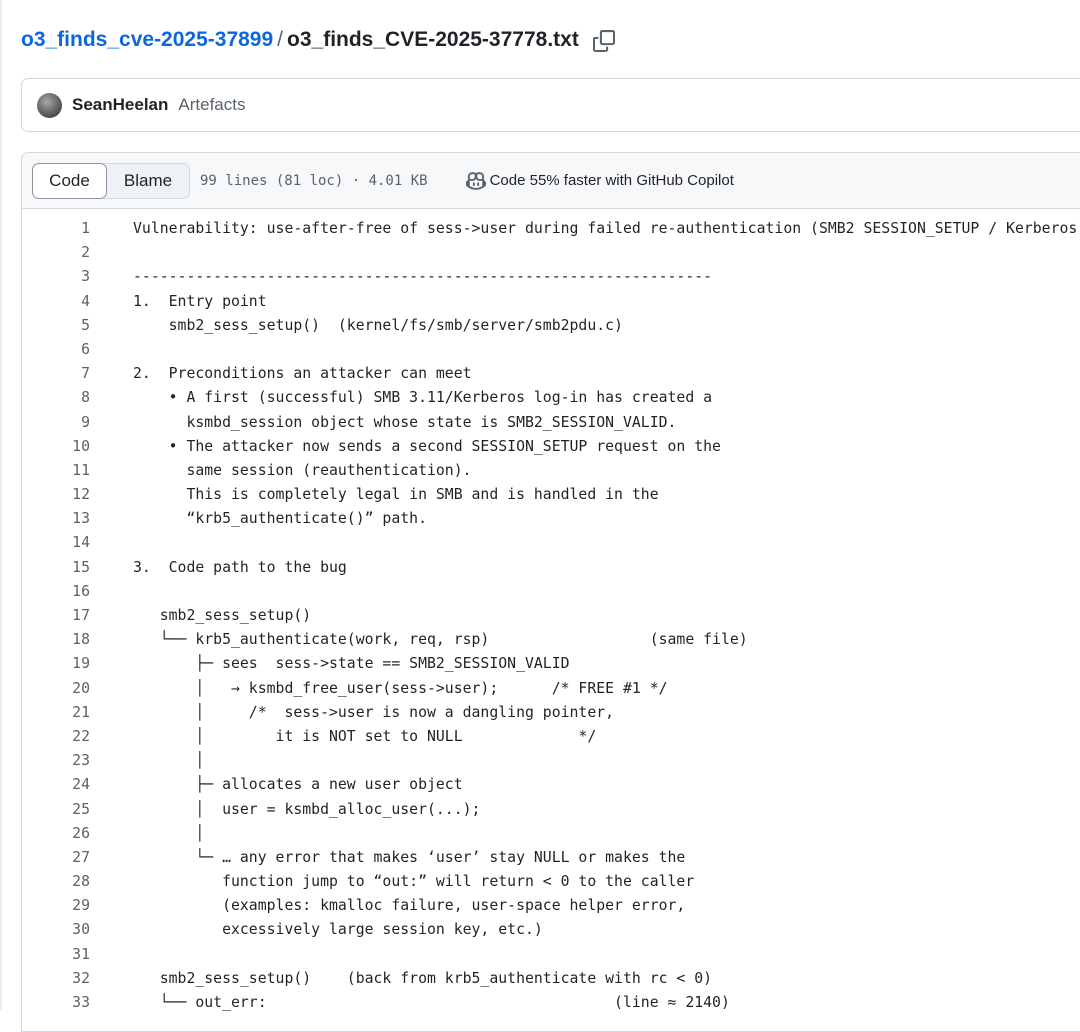 The width and height of the screenshot is (1080, 1032). I want to click on page-left-border, so click(1, 505).